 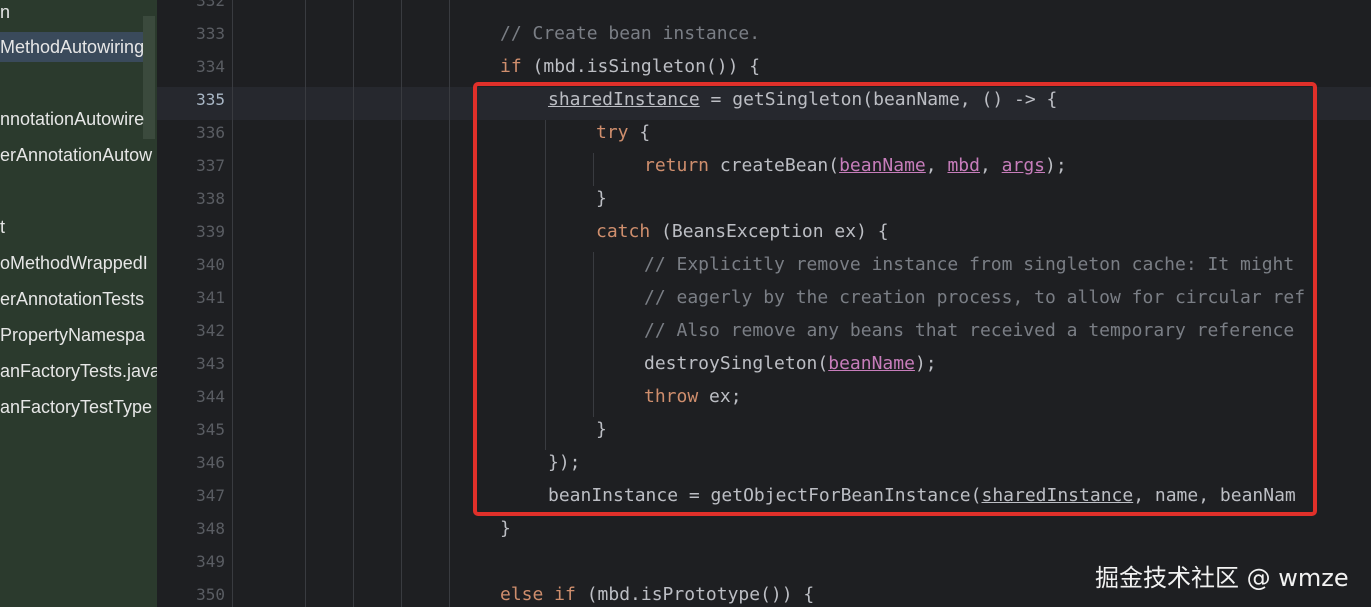 I want to click on tree-item: erAnnotationTests, so click(x=72, y=299).